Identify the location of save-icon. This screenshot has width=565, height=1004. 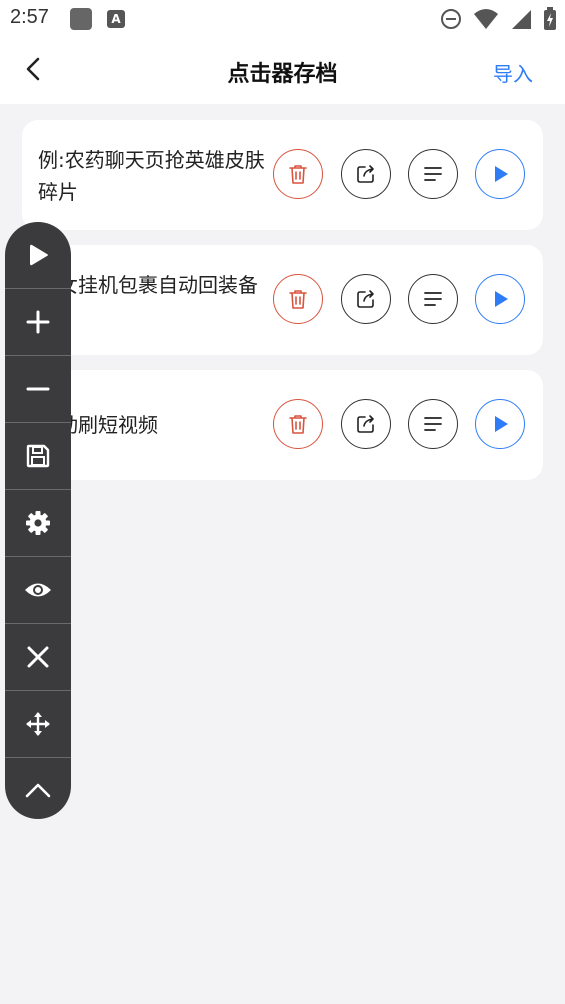
(38, 456).